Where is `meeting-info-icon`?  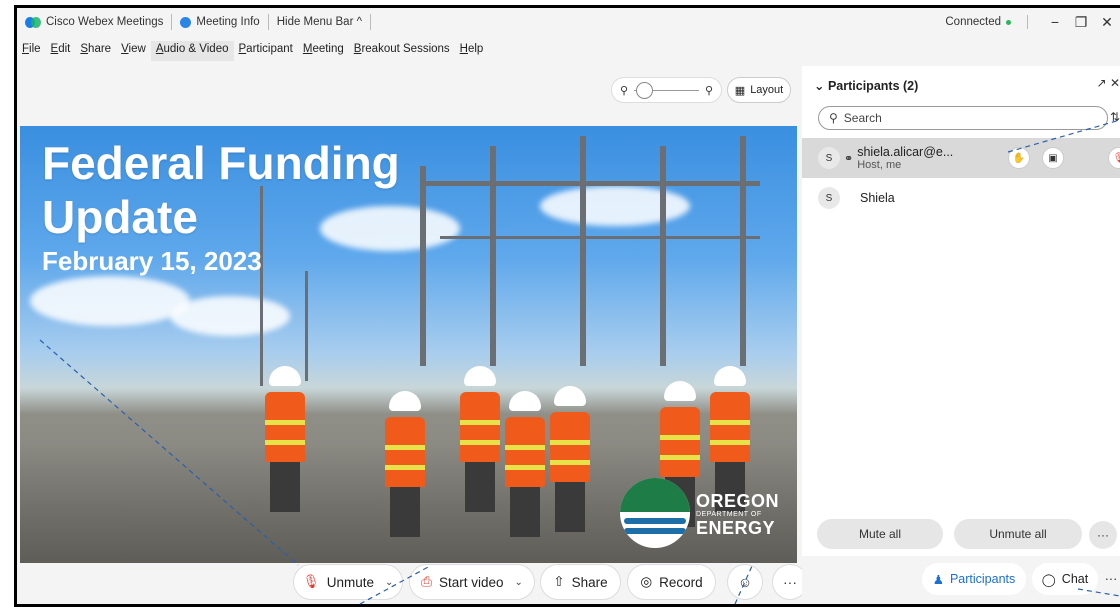 meeting-info-icon is located at coordinates (186, 22).